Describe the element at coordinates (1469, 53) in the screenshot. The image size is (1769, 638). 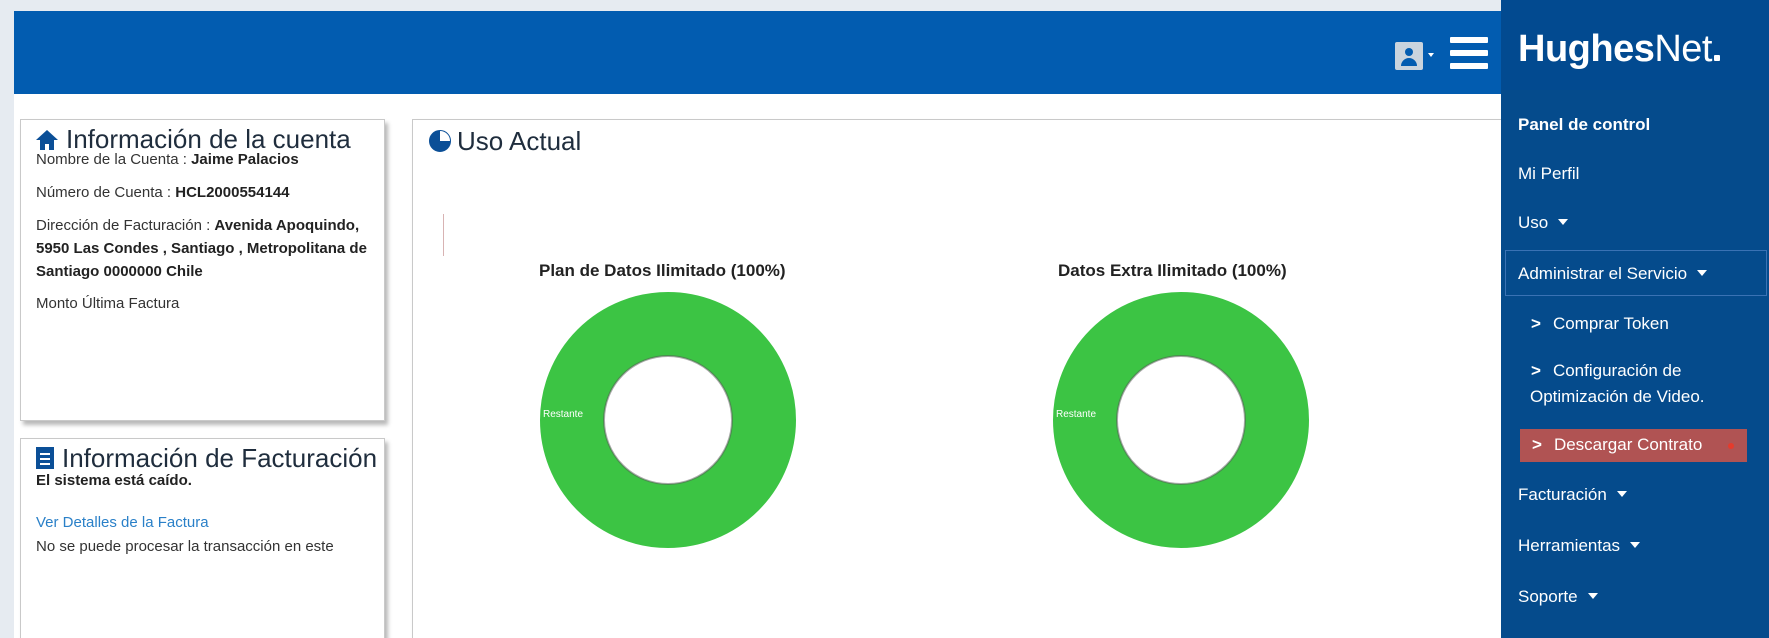
I see `hamburger-menu-icon` at that location.